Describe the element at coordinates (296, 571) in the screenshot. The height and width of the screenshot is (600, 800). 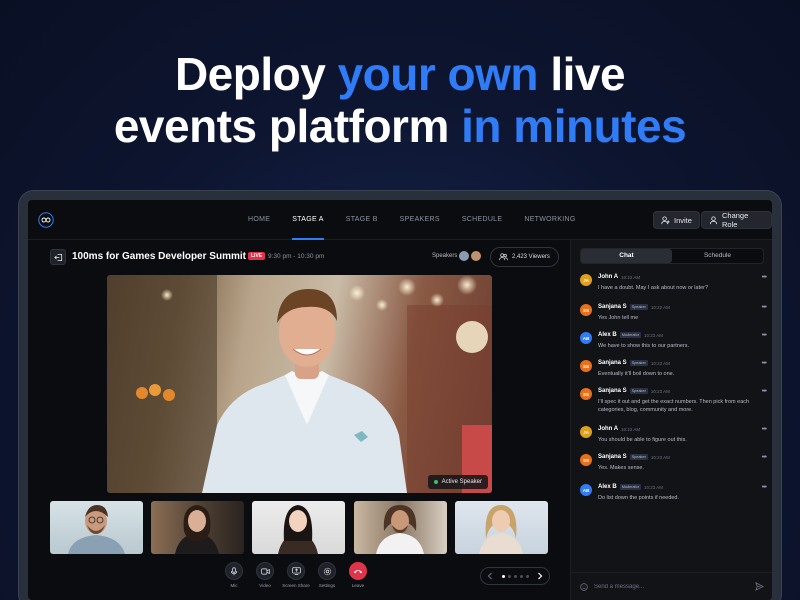
I see `screen-share-button` at that location.